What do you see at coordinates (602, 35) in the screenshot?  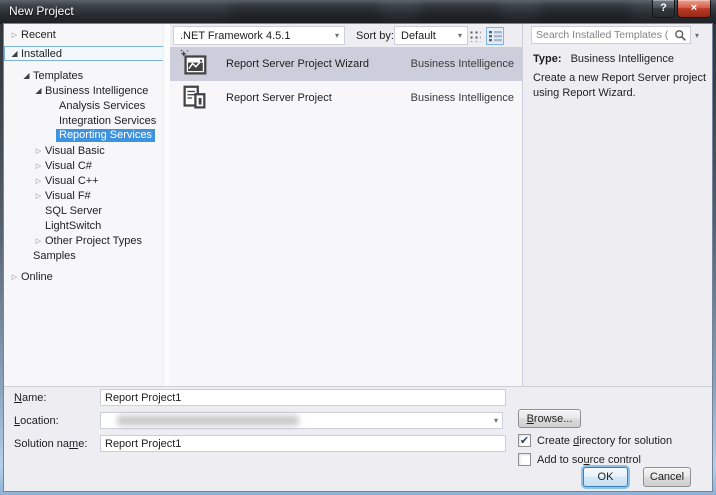 I see `search-input` at bounding box center [602, 35].